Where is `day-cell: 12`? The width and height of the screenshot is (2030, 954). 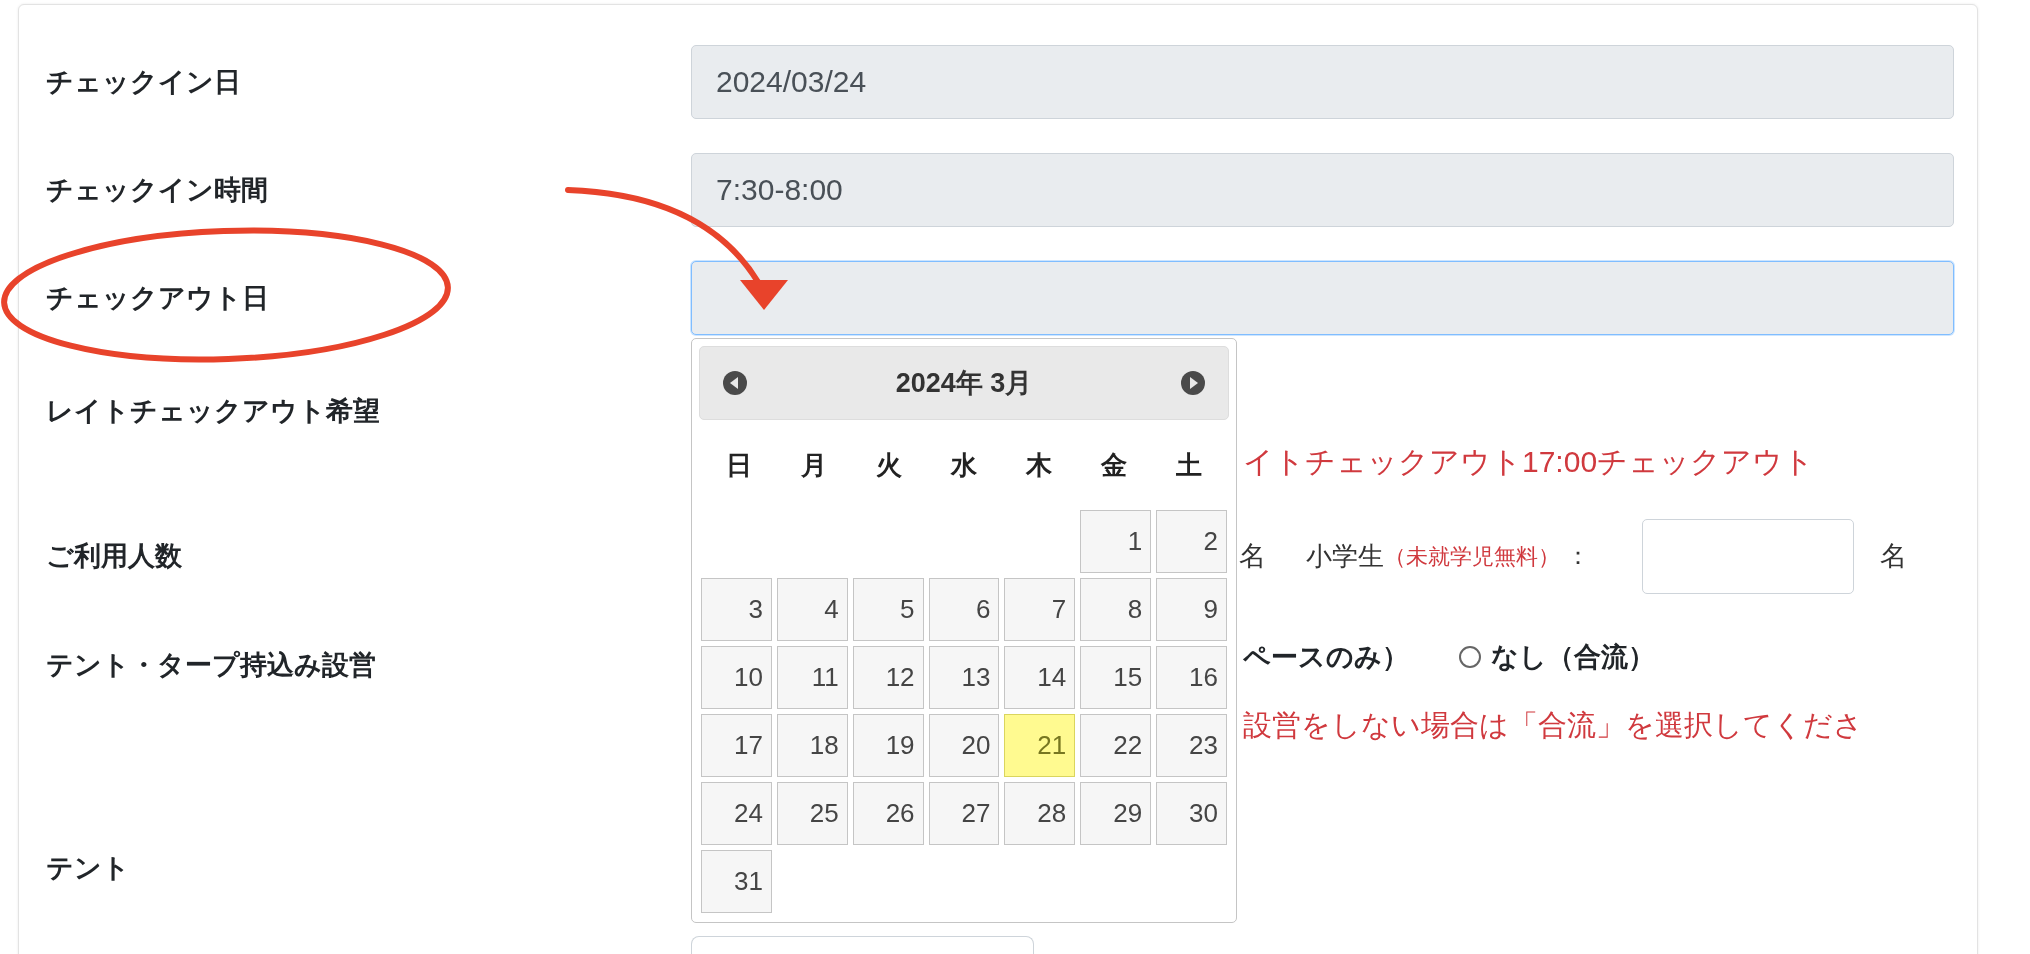 day-cell: 12 is located at coordinates (888, 677).